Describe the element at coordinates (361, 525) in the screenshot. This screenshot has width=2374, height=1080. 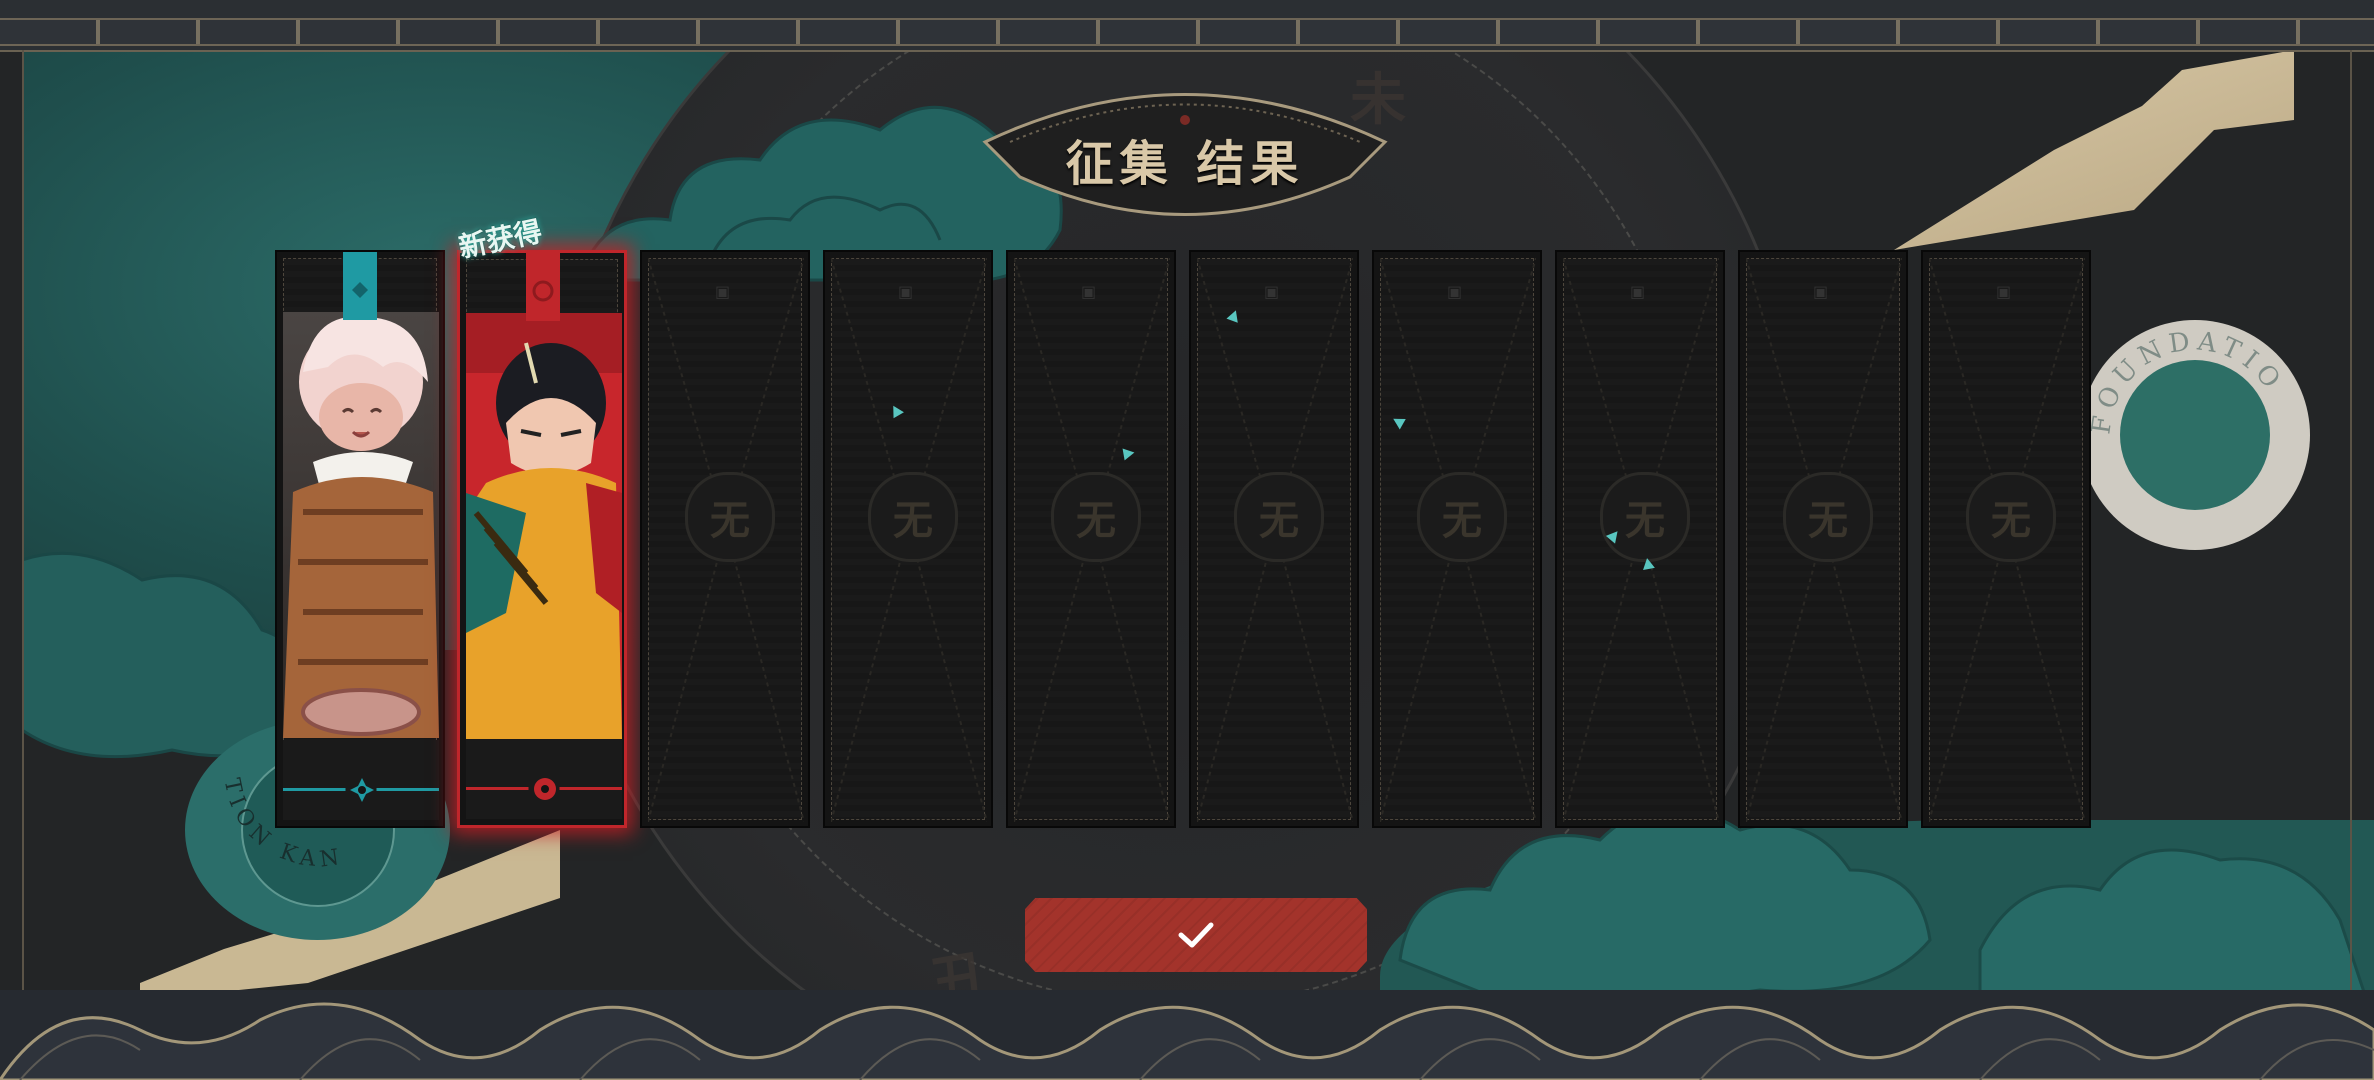
I see `character-portrait-pink-hair` at that location.